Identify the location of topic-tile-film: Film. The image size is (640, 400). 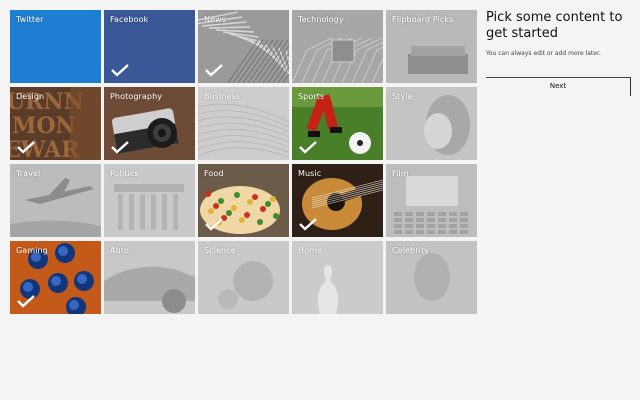
(431, 200).